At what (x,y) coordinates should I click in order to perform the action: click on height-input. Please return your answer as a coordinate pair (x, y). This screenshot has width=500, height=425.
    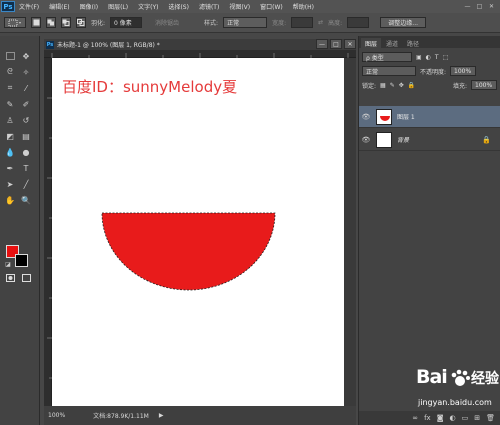
    Looking at the image, I should click on (358, 22).